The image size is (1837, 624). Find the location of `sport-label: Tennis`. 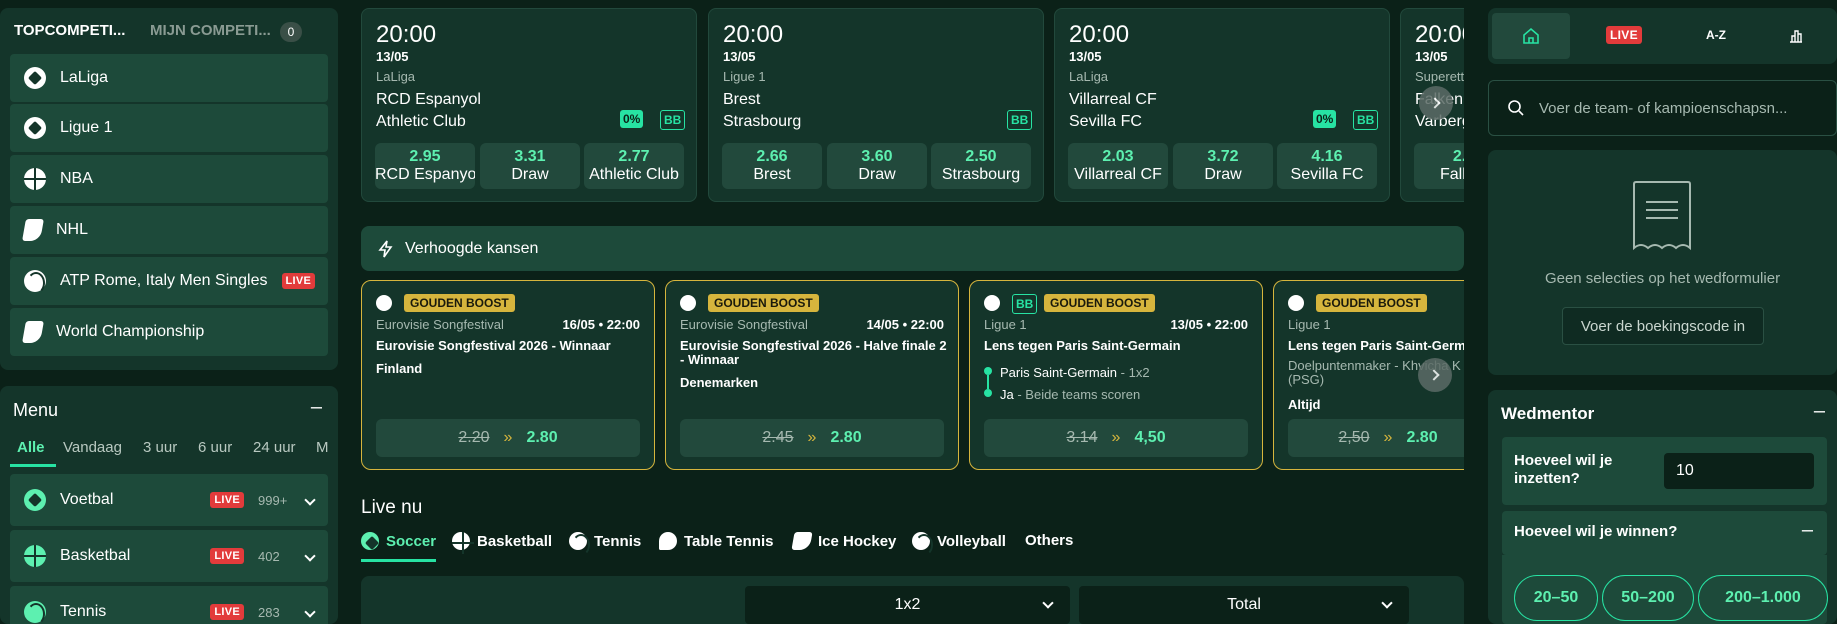

sport-label: Tennis is located at coordinates (83, 611).